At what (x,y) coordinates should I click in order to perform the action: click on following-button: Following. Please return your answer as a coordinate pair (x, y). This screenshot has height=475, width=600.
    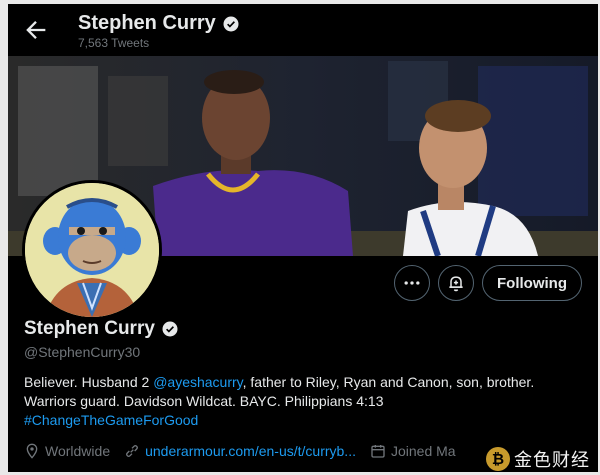
    Looking at the image, I should click on (532, 283).